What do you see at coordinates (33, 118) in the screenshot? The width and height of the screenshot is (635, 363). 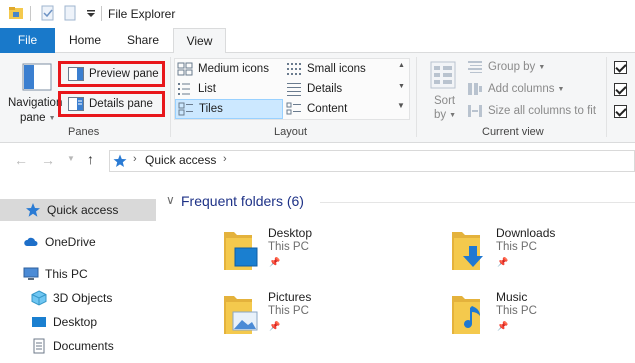 I see `navigation-pane-label-2: pane` at bounding box center [33, 118].